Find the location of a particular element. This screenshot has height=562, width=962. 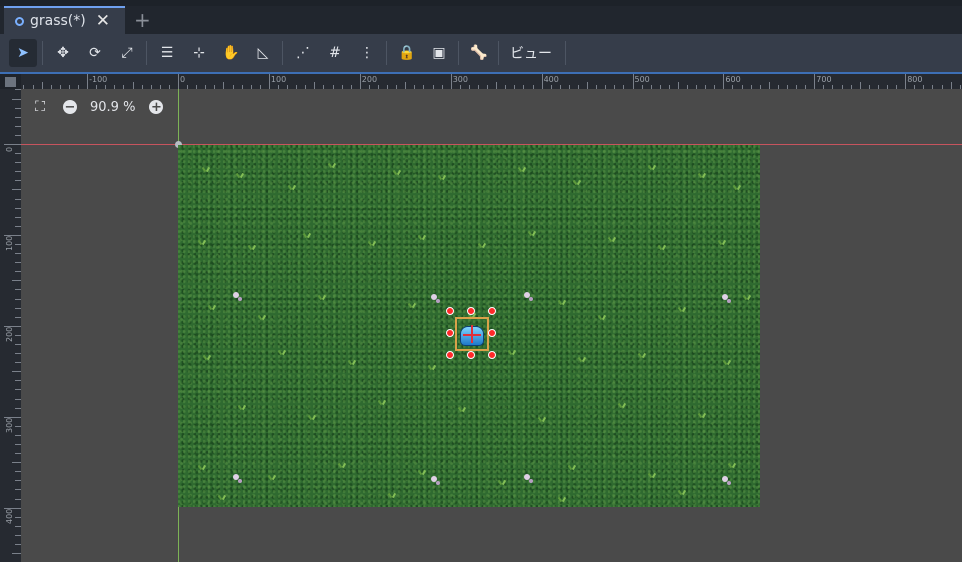

group-tool: ▣ is located at coordinates (439, 53).